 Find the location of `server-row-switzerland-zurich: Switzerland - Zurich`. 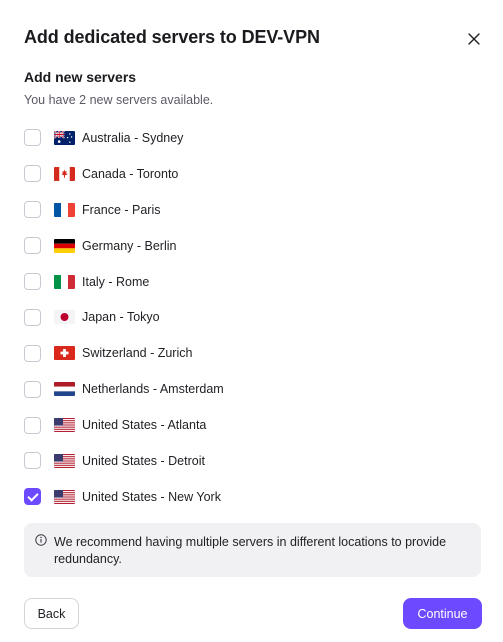

server-row-switzerland-zurich: Switzerland - Zurich is located at coordinates (254, 353).